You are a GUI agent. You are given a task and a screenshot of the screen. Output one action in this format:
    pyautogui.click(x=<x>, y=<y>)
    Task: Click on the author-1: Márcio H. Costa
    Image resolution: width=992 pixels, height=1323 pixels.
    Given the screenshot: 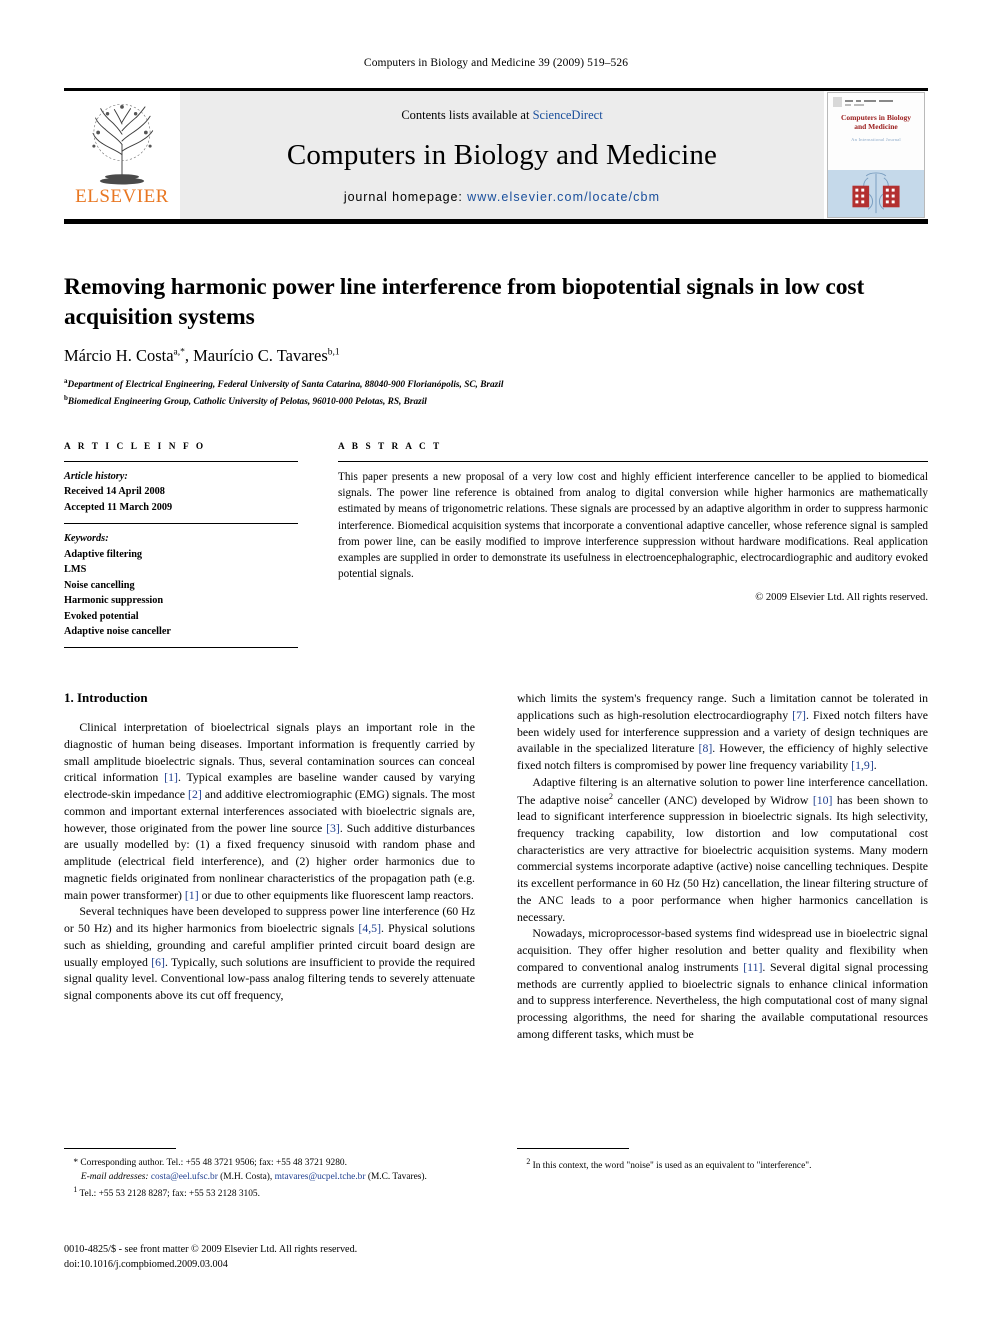 What is the action you would take?
    pyautogui.click(x=119, y=356)
    